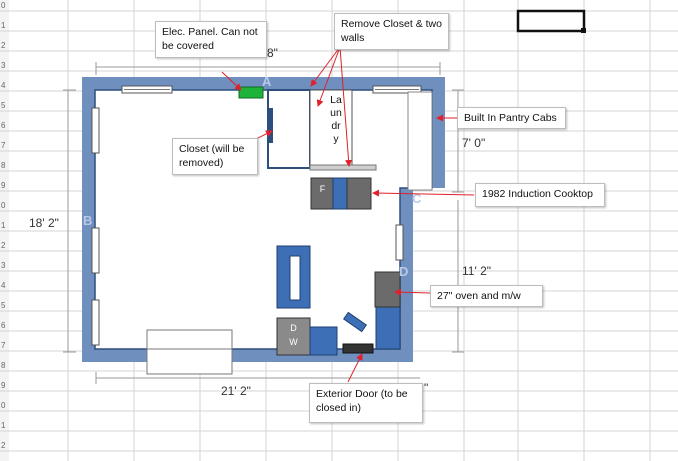 This screenshot has height=461, width=678. I want to click on bottom-window-bay, so click(189, 352).